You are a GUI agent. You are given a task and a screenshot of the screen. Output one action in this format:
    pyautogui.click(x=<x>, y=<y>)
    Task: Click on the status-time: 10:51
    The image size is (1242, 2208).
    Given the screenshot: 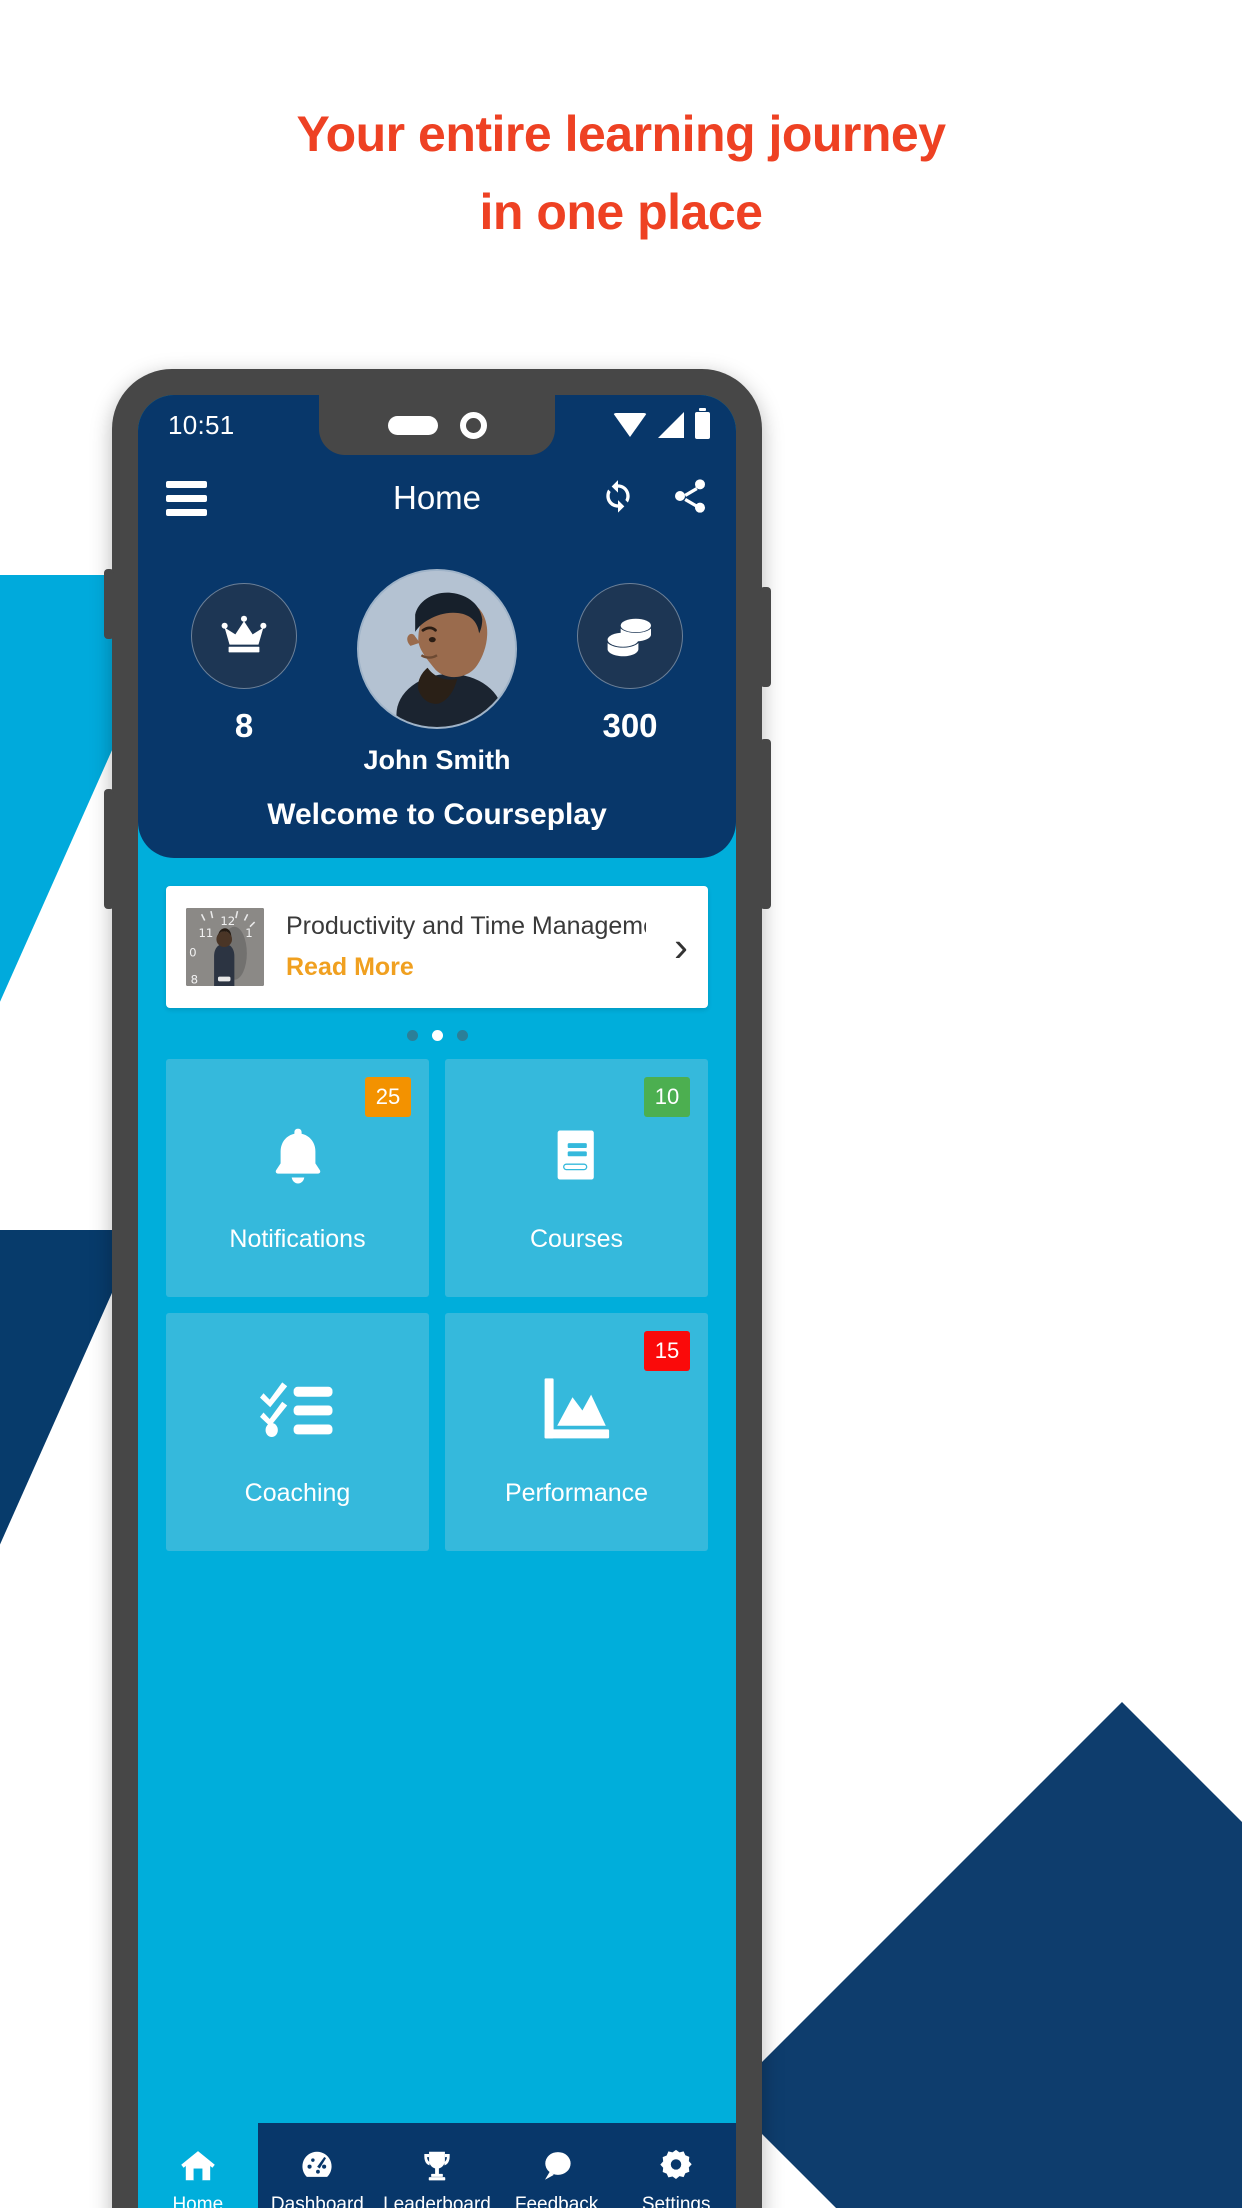 What is the action you would take?
    pyautogui.click(x=201, y=424)
    